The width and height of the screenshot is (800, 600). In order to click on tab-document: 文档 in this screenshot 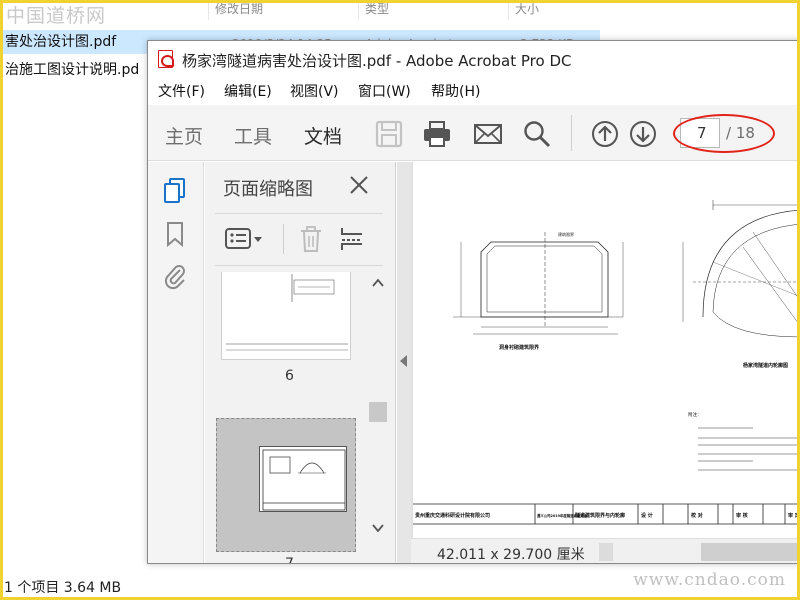, I will do `click(323, 143)`.